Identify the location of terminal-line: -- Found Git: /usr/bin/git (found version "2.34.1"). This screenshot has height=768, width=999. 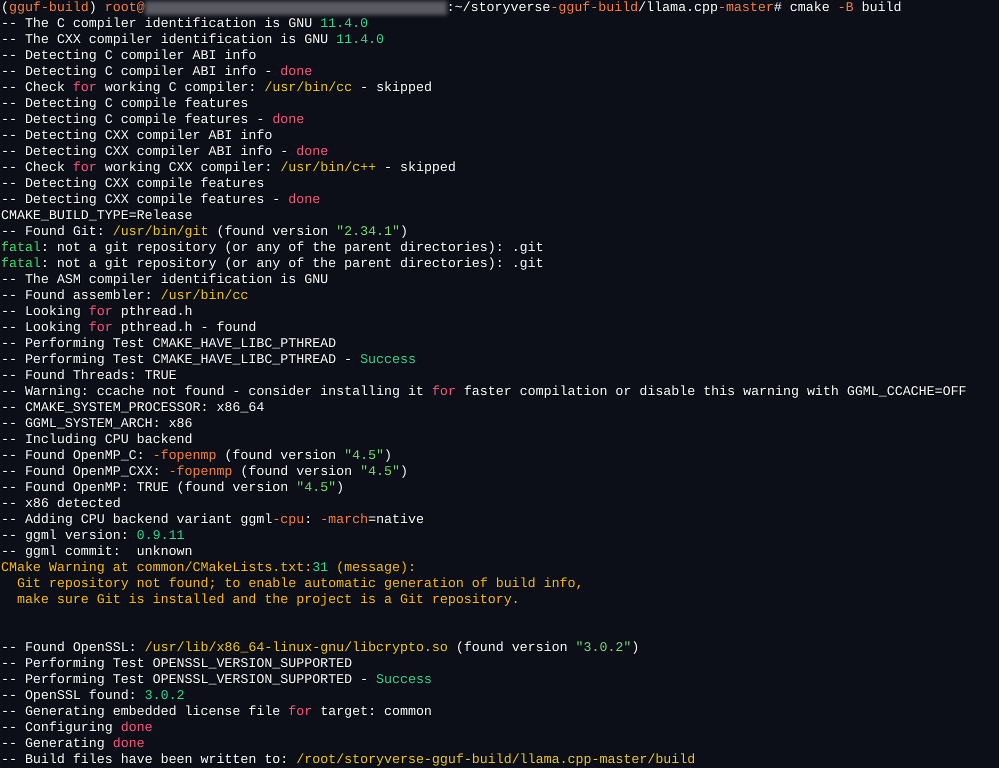
(204, 232).